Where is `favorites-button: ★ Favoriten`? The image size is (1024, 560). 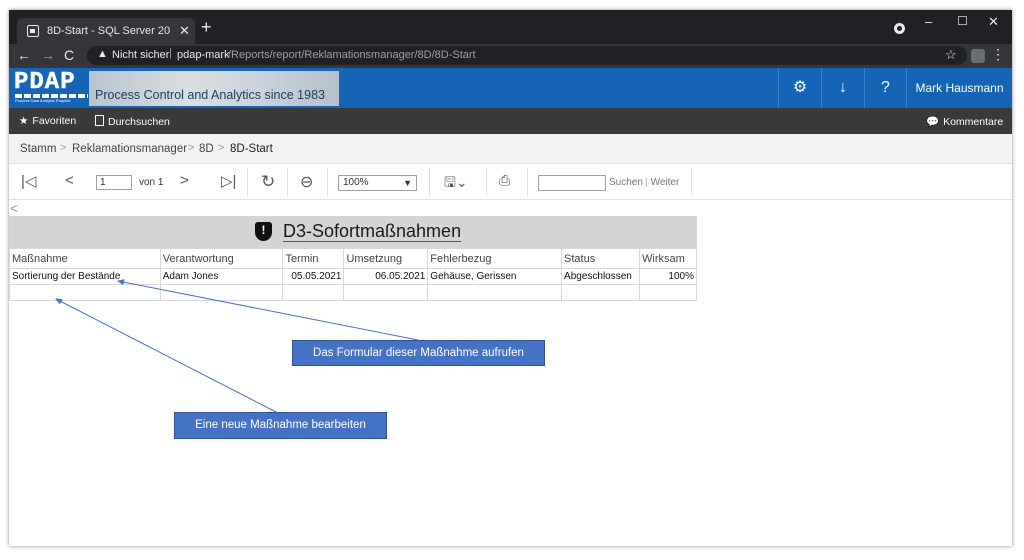 favorites-button: ★ Favoriten is located at coordinates (47, 121).